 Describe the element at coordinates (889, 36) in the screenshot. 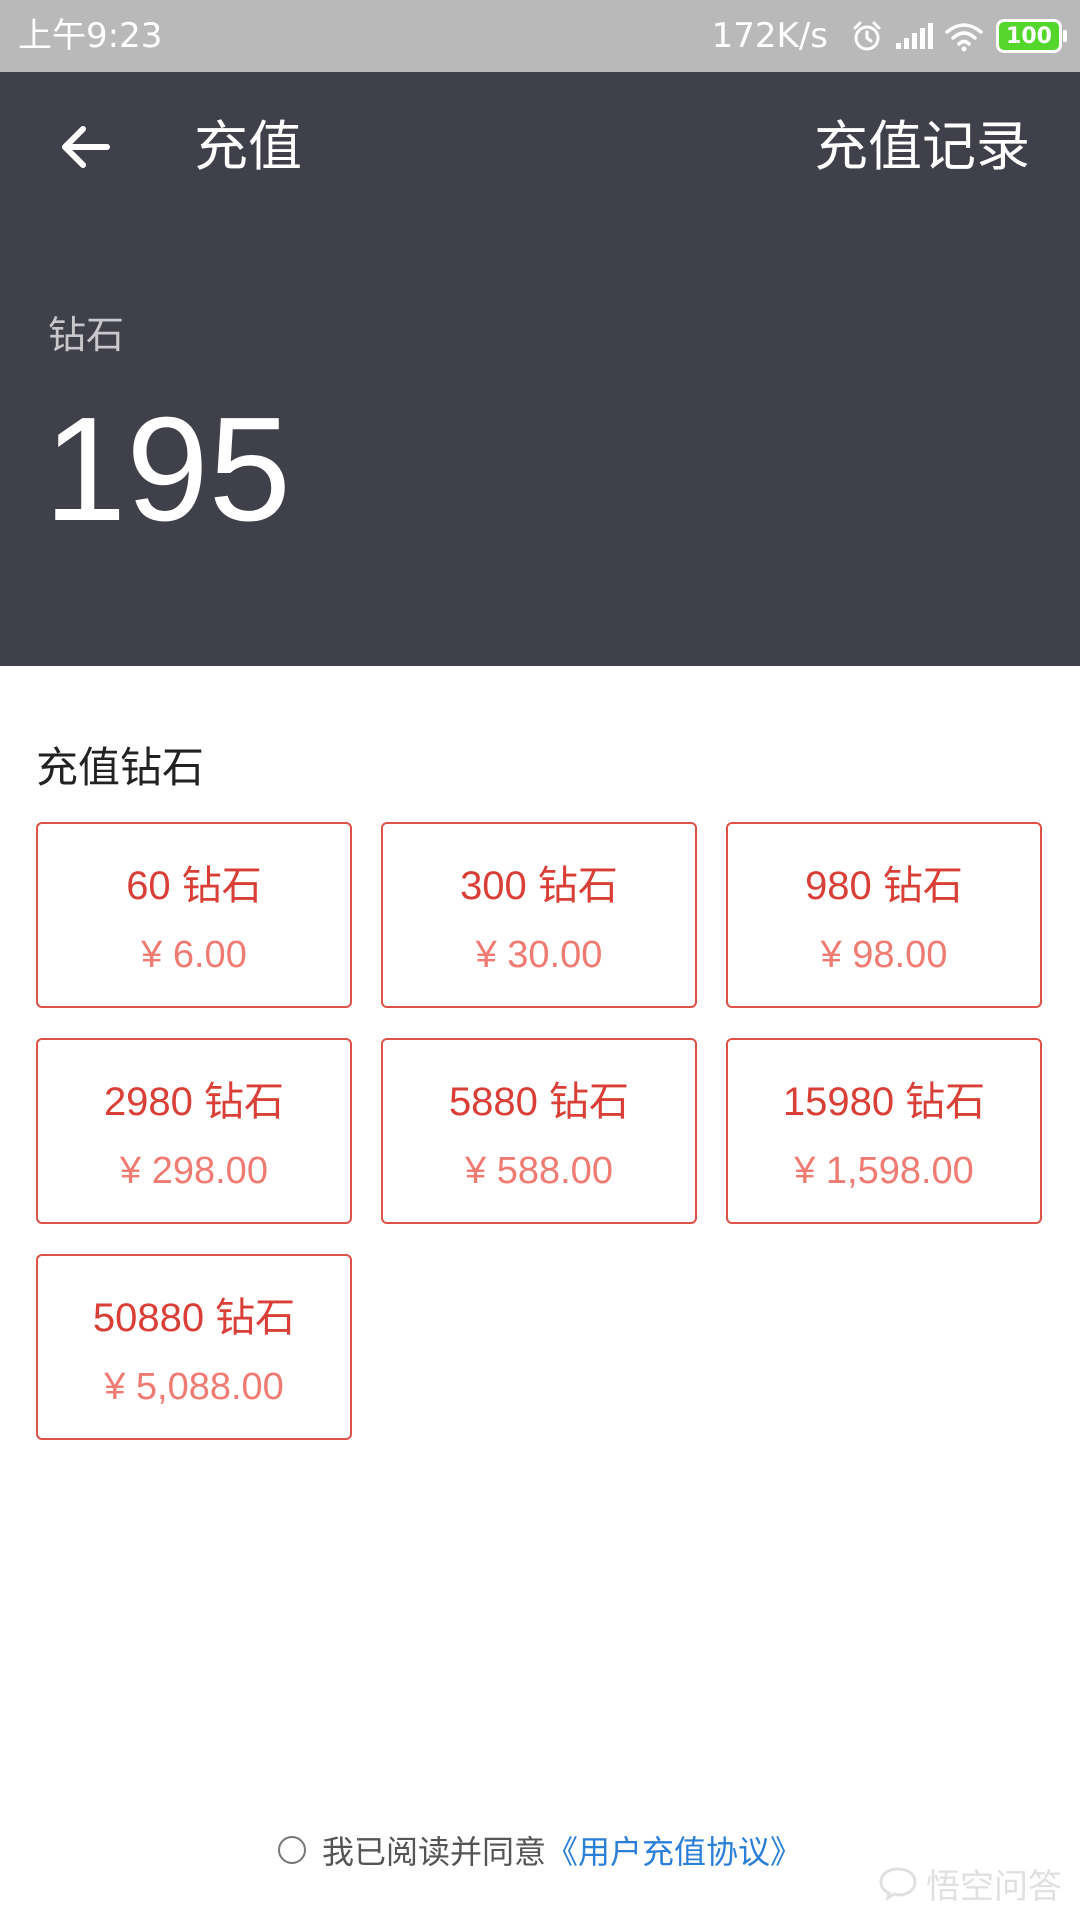

I see `status-right: 172K/s 100` at that location.